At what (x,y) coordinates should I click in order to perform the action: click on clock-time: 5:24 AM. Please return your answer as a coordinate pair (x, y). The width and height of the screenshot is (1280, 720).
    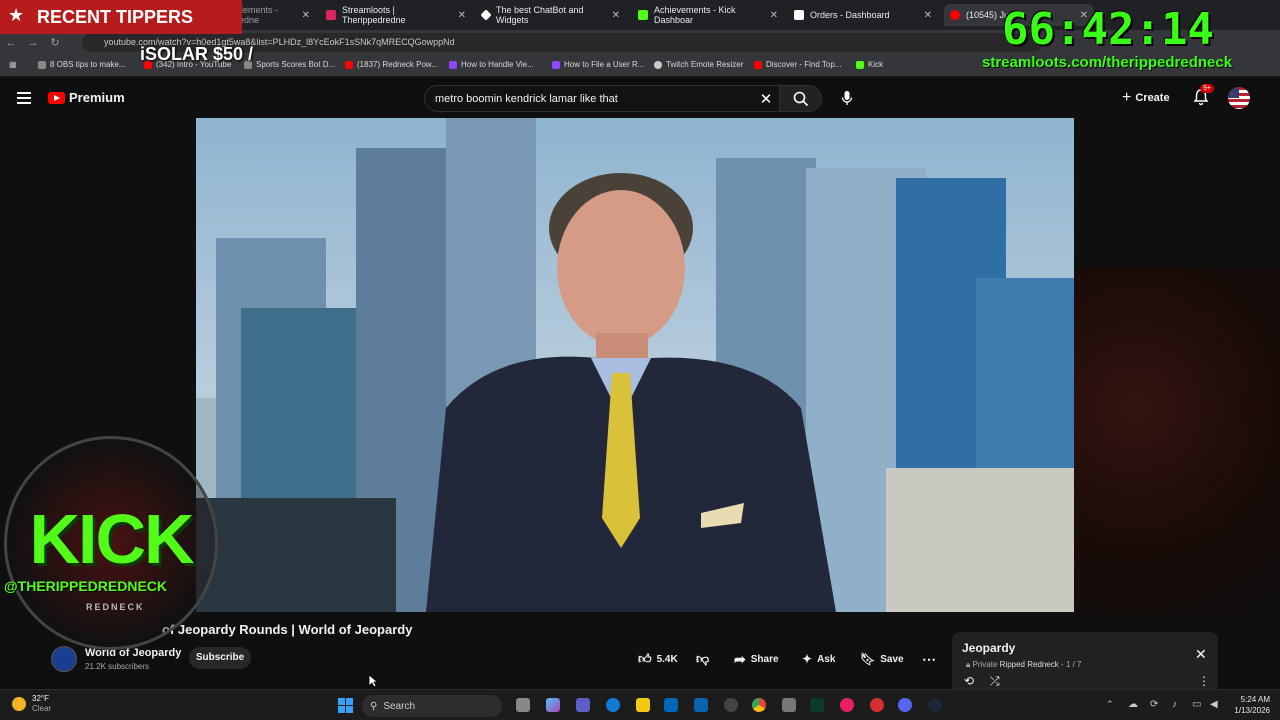
    Looking at the image, I should click on (1255, 699).